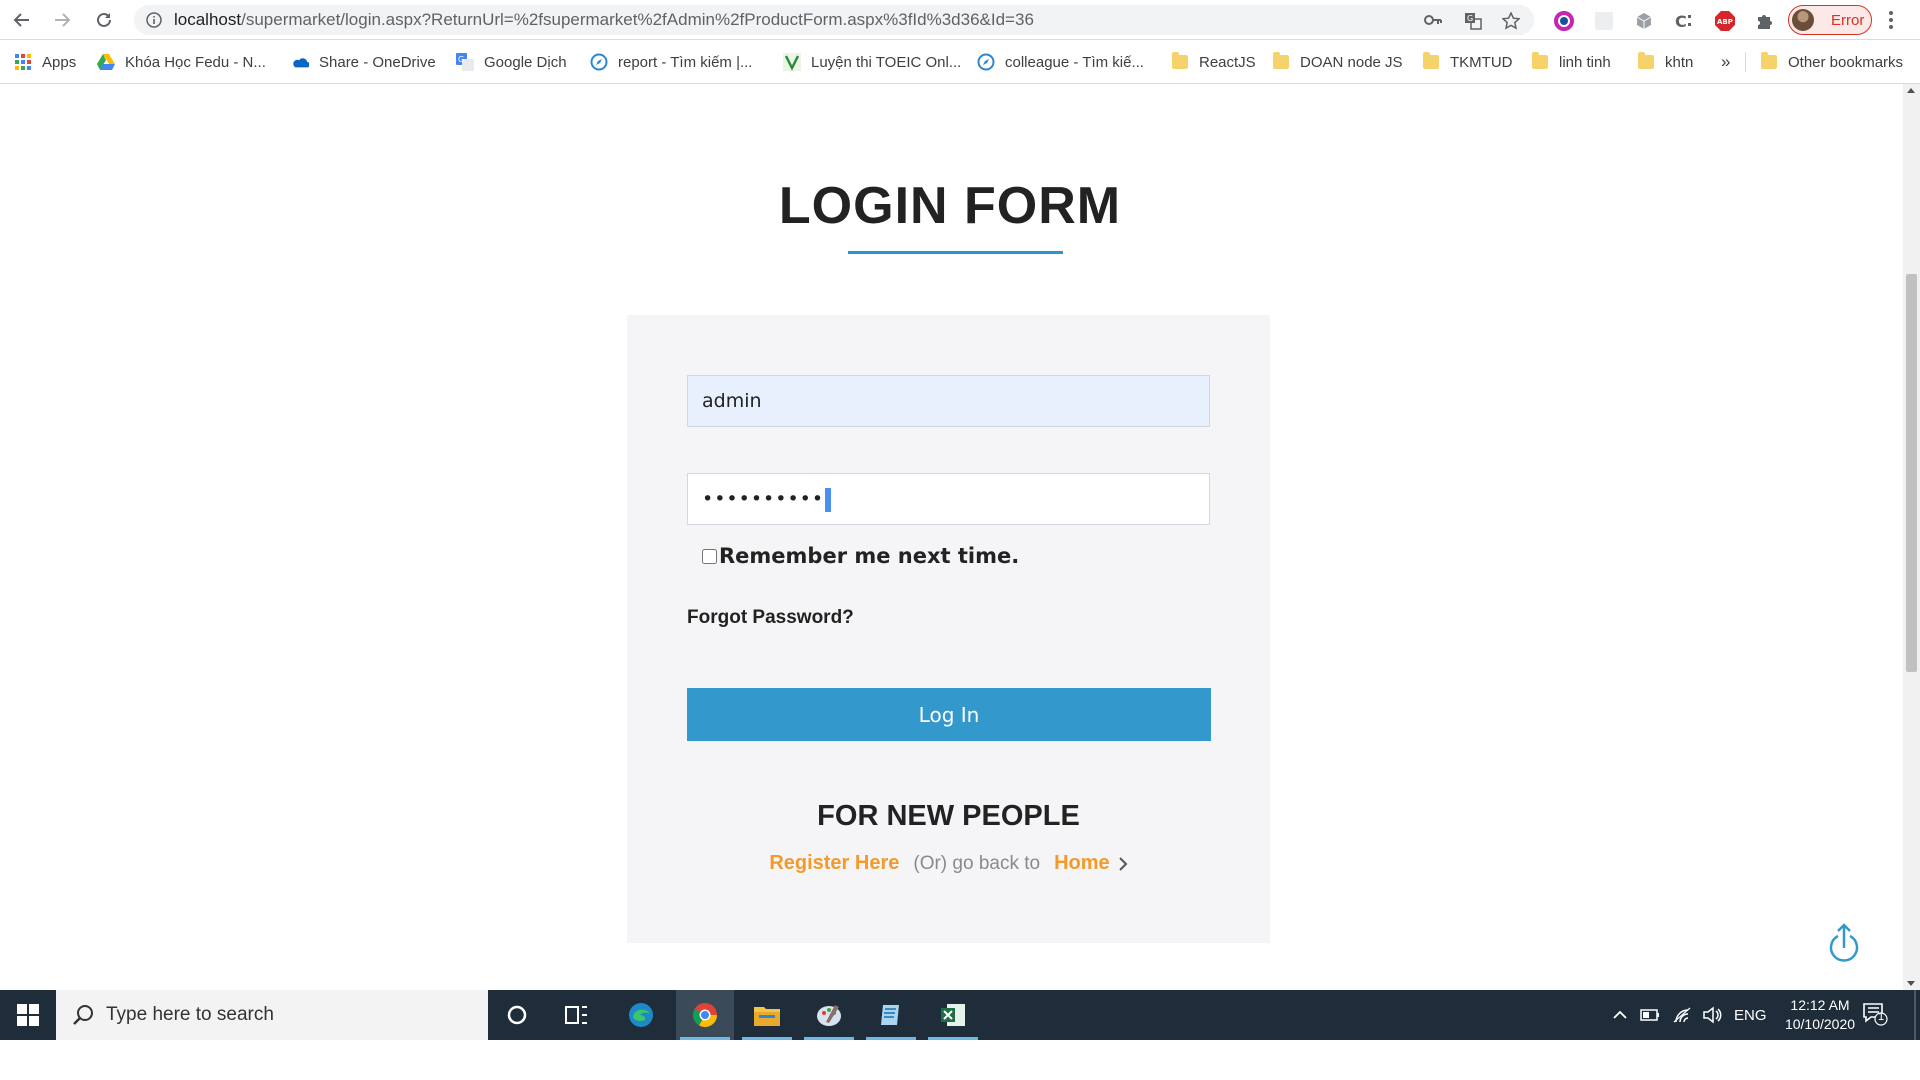  I want to click on paint-taskbar-button, so click(829, 1015).